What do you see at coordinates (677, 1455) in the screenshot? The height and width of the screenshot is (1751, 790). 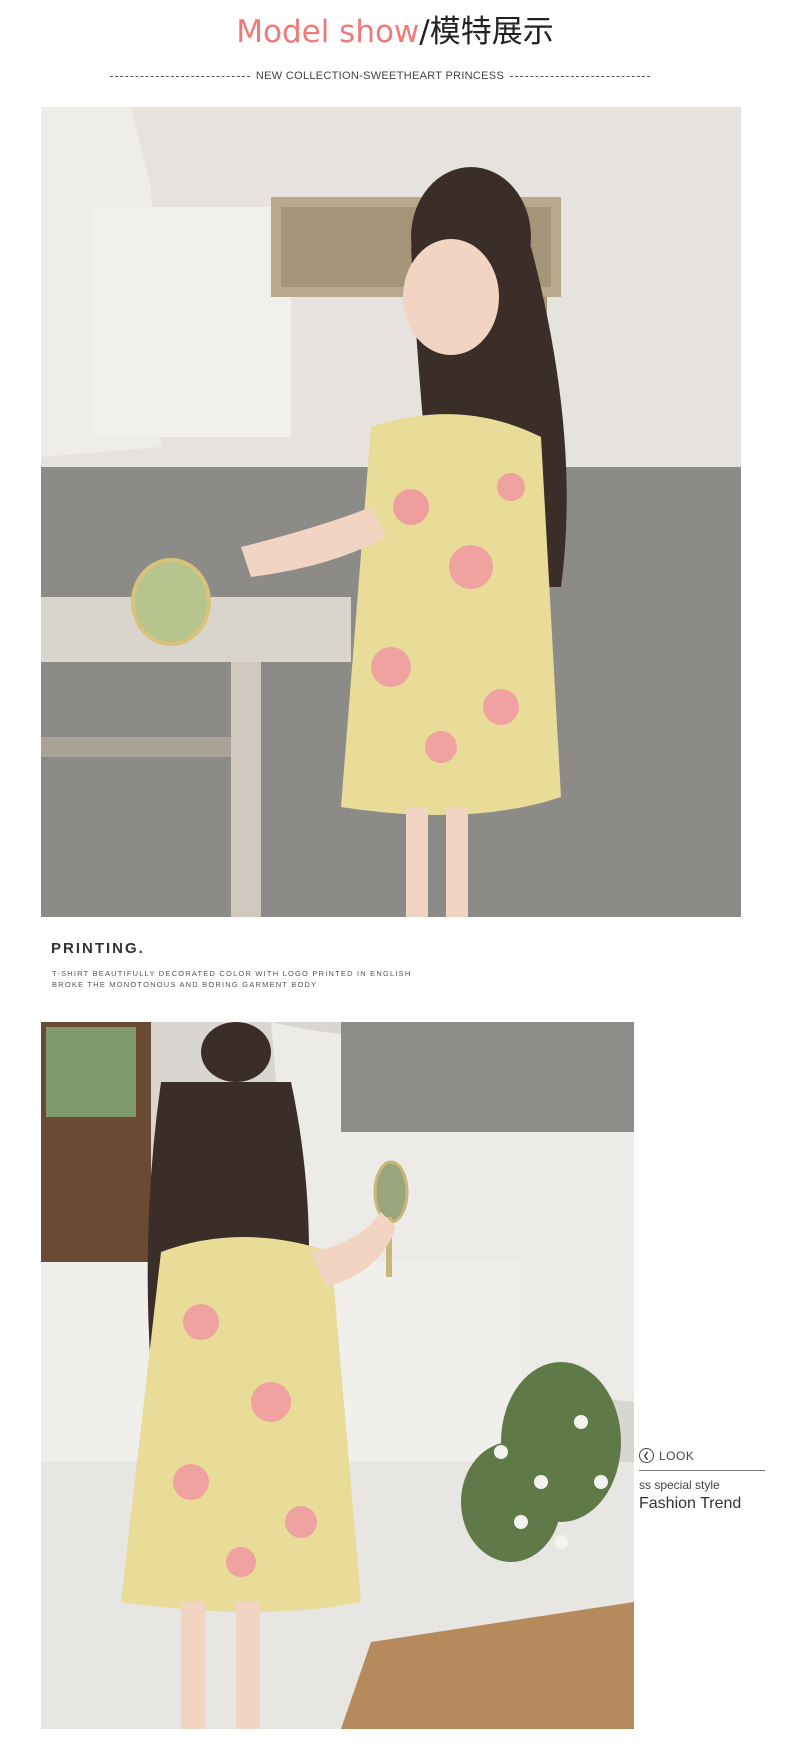 I see `look-text: LOOK` at bounding box center [677, 1455].